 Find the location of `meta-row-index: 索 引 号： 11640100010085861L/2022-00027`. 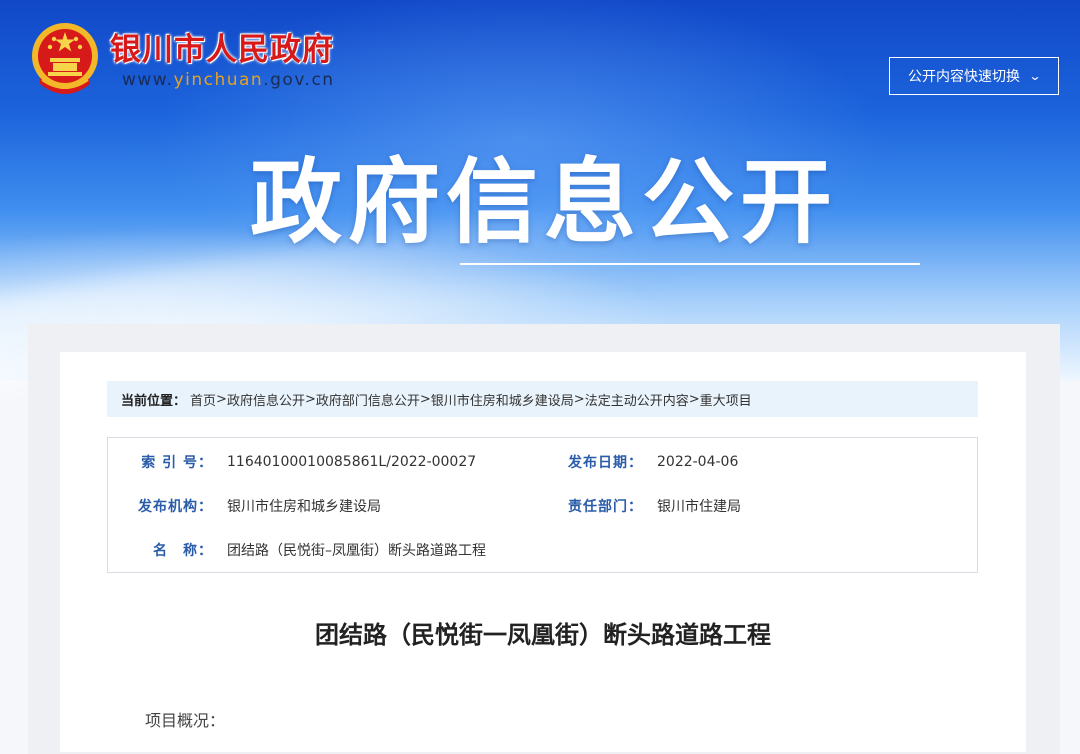

meta-row-index: 索 引 号： 11640100010085861L/2022-00027 is located at coordinates (292, 462).